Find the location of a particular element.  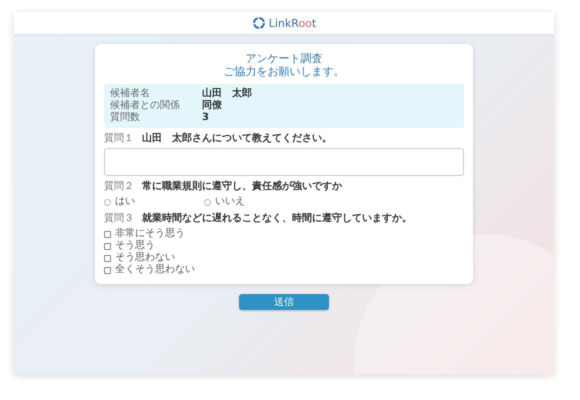

info-label: 質問数 is located at coordinates (125, 118).